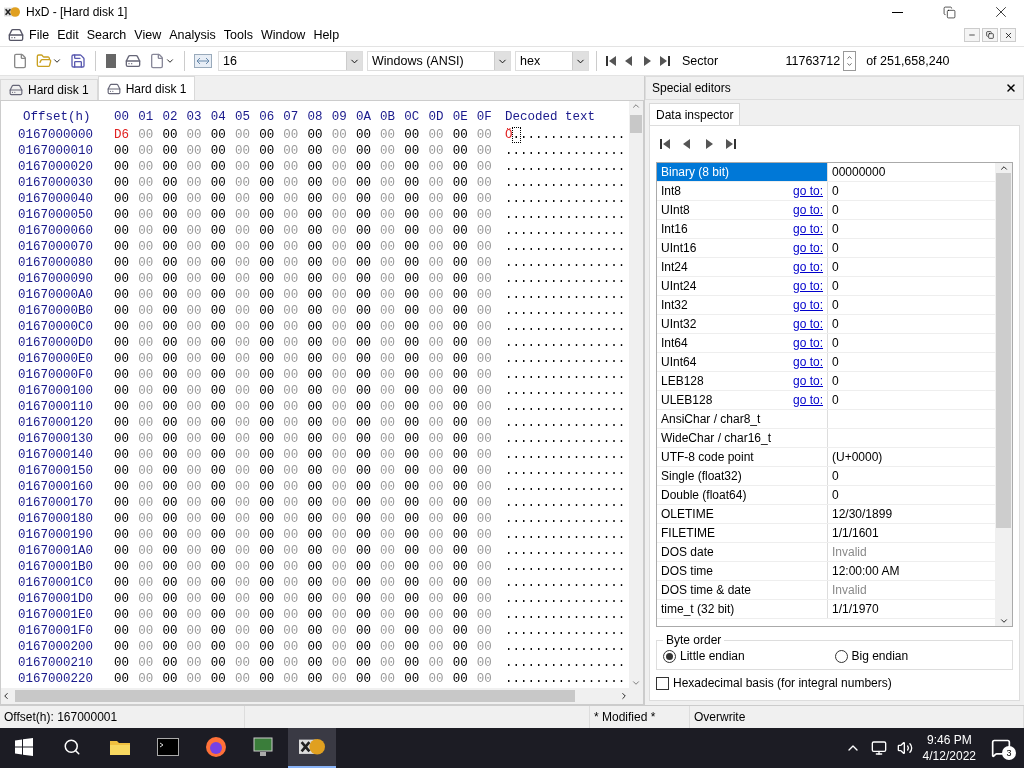 The image size is (1024, 768). Describe the element at coordinates (439, 61) in the screenshot. I see `charset-select: Windows (ANSI)` at that location.